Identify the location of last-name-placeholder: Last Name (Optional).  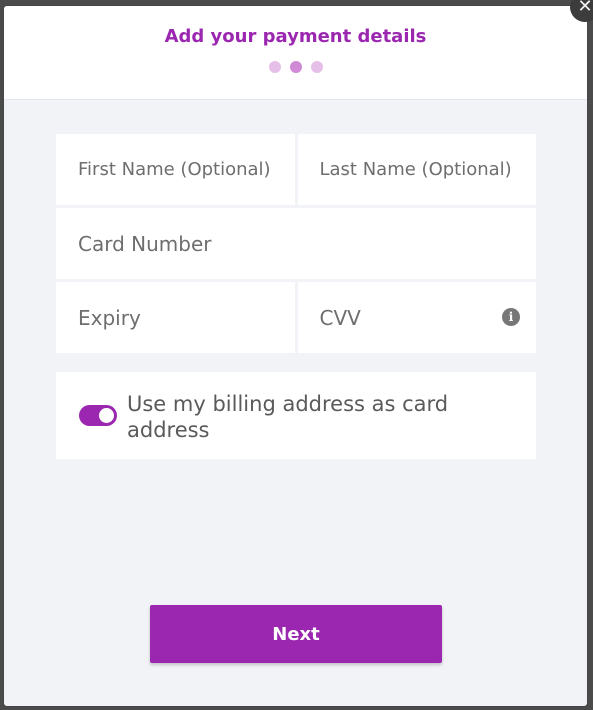
(415, 169).